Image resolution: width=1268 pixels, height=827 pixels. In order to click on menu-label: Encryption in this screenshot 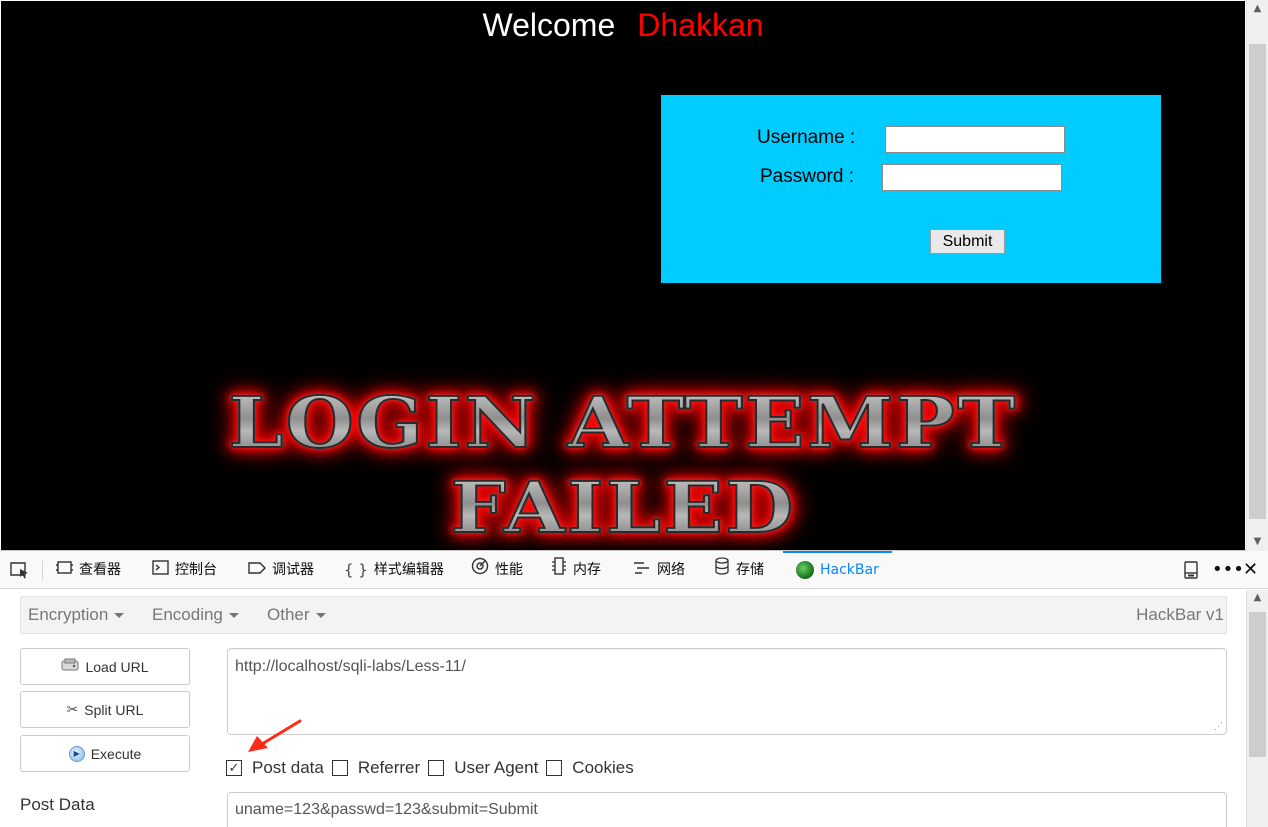, I will do `click(68, 614)`.